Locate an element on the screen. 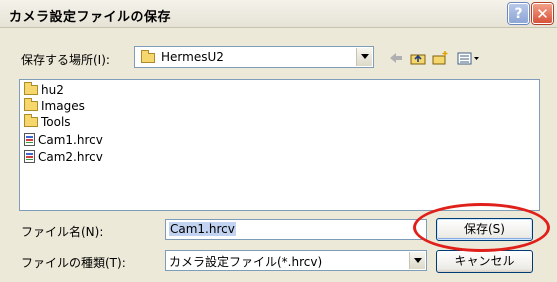 The width and height of the screenshot is (557, 282). help-button: ? is located at coordinates (518, 13).